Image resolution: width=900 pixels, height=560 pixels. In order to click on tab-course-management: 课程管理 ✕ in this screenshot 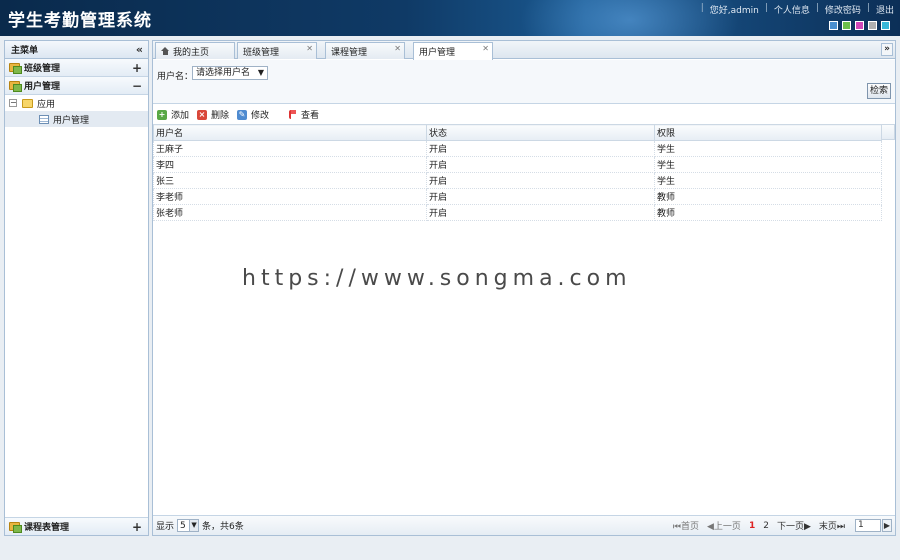, I will do `click(365, 50)`.